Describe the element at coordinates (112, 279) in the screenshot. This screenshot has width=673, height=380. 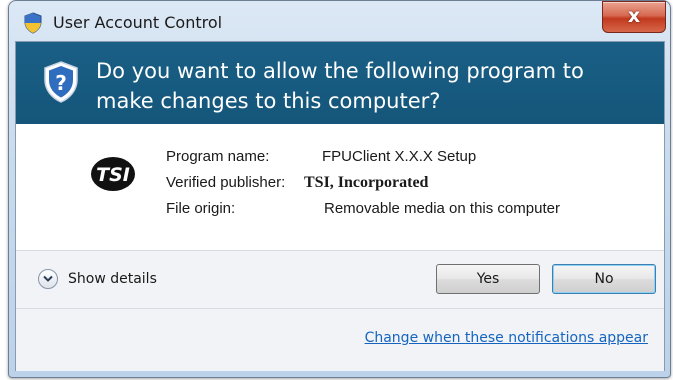
I see `show-details-label: Show details` at that location.